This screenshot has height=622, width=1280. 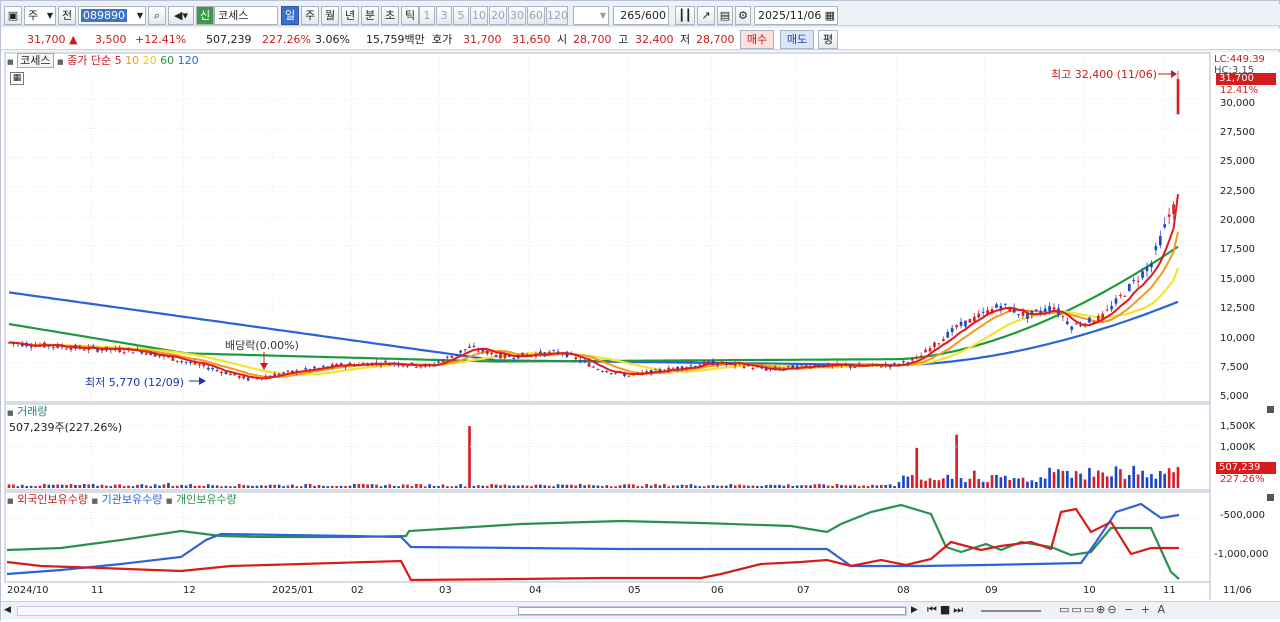 I want to click on interval-select: ▼, so click(x=591, y=15).